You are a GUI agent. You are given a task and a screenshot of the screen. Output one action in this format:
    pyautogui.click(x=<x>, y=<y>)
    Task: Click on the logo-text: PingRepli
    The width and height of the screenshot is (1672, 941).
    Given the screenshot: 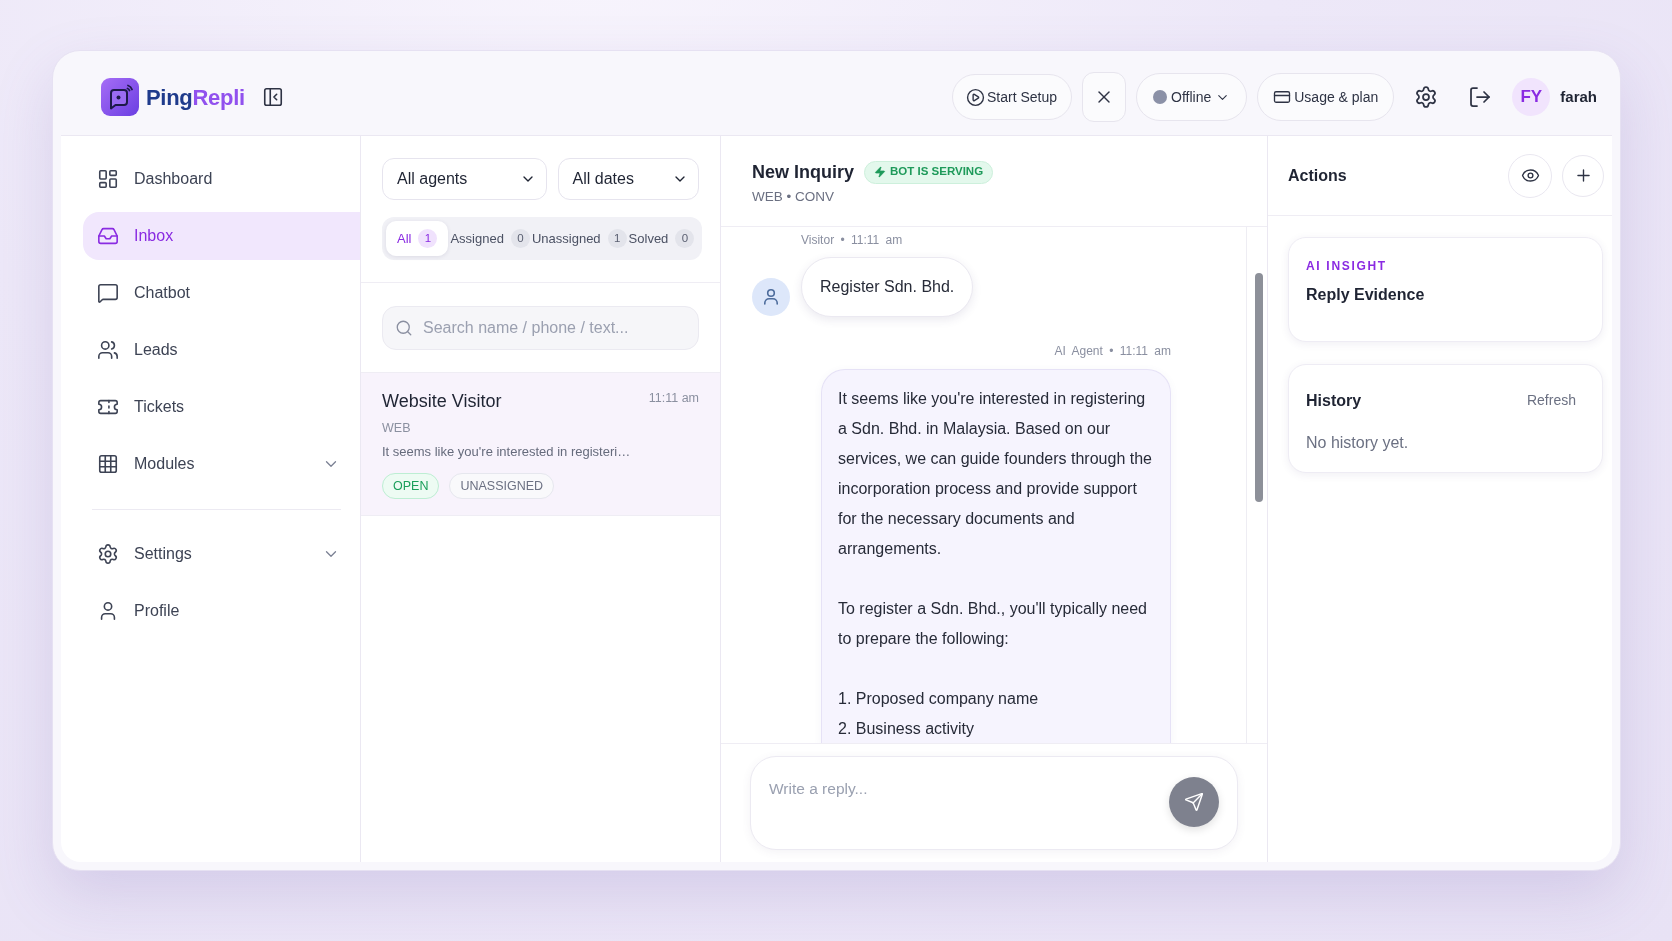 What is the action you would take?
    pyautogui.click(x=195, y=97)
    